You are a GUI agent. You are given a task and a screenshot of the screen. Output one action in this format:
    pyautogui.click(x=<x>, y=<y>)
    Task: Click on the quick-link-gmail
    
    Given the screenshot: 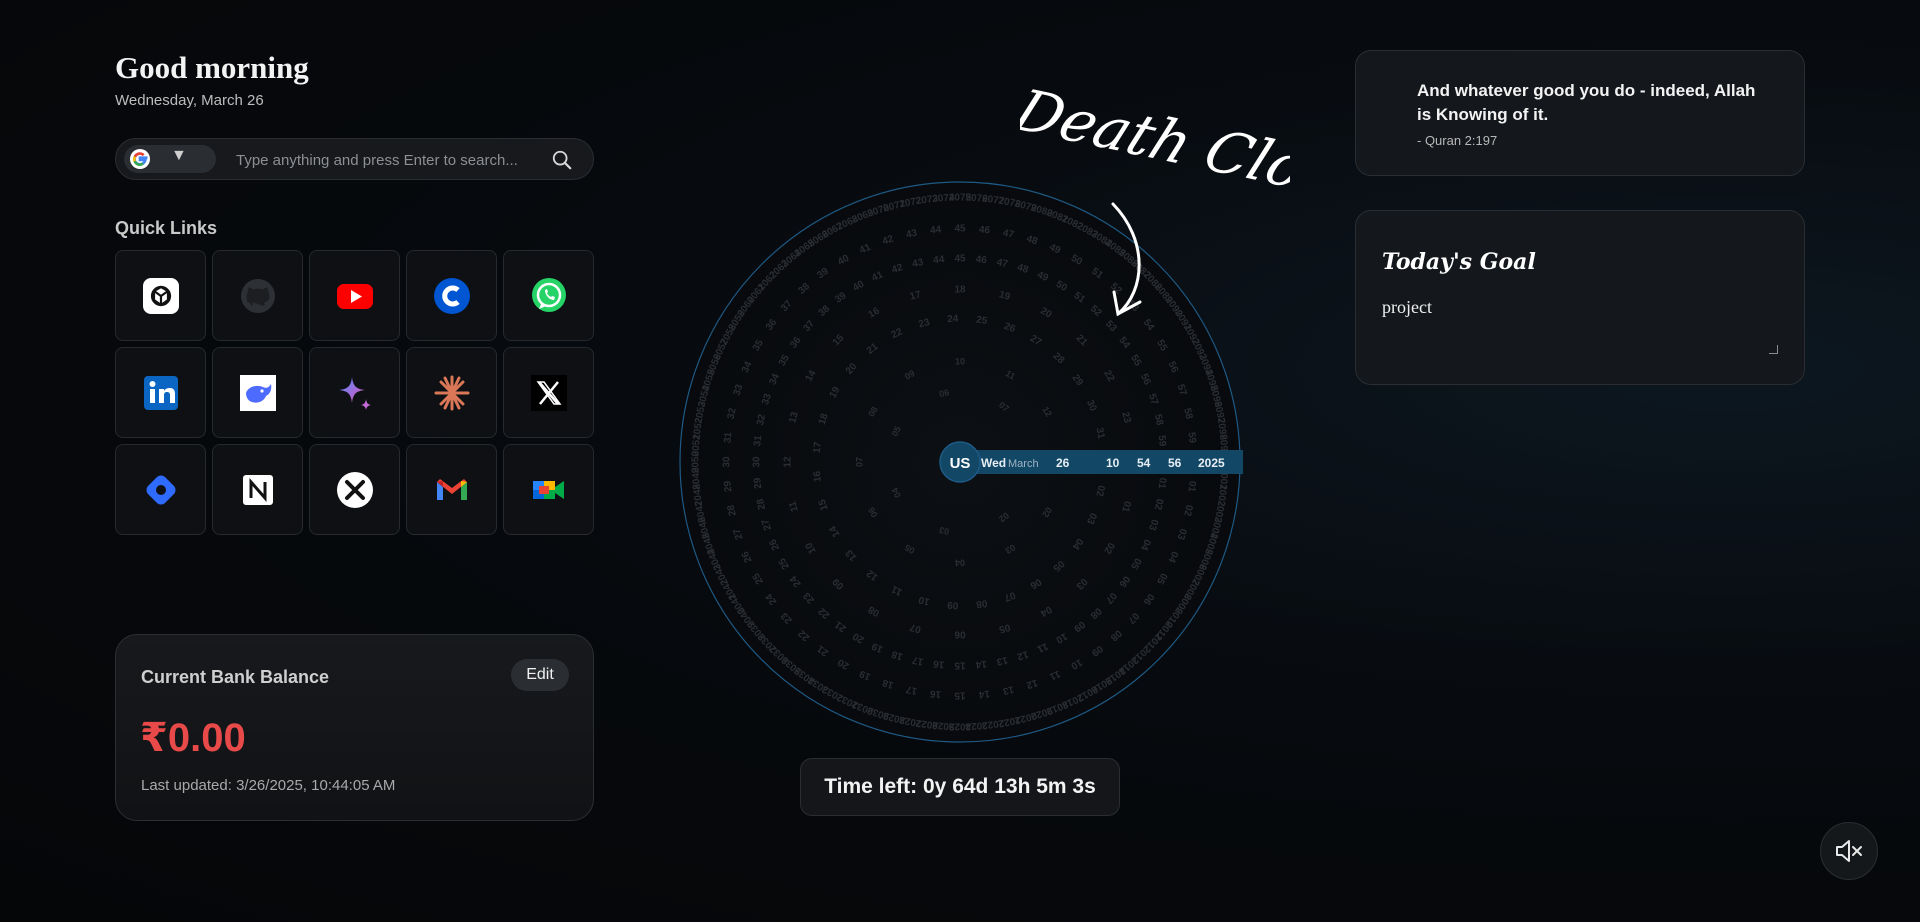 What is the action you would take?
    pyautogui.click(x=451, y=489)
    